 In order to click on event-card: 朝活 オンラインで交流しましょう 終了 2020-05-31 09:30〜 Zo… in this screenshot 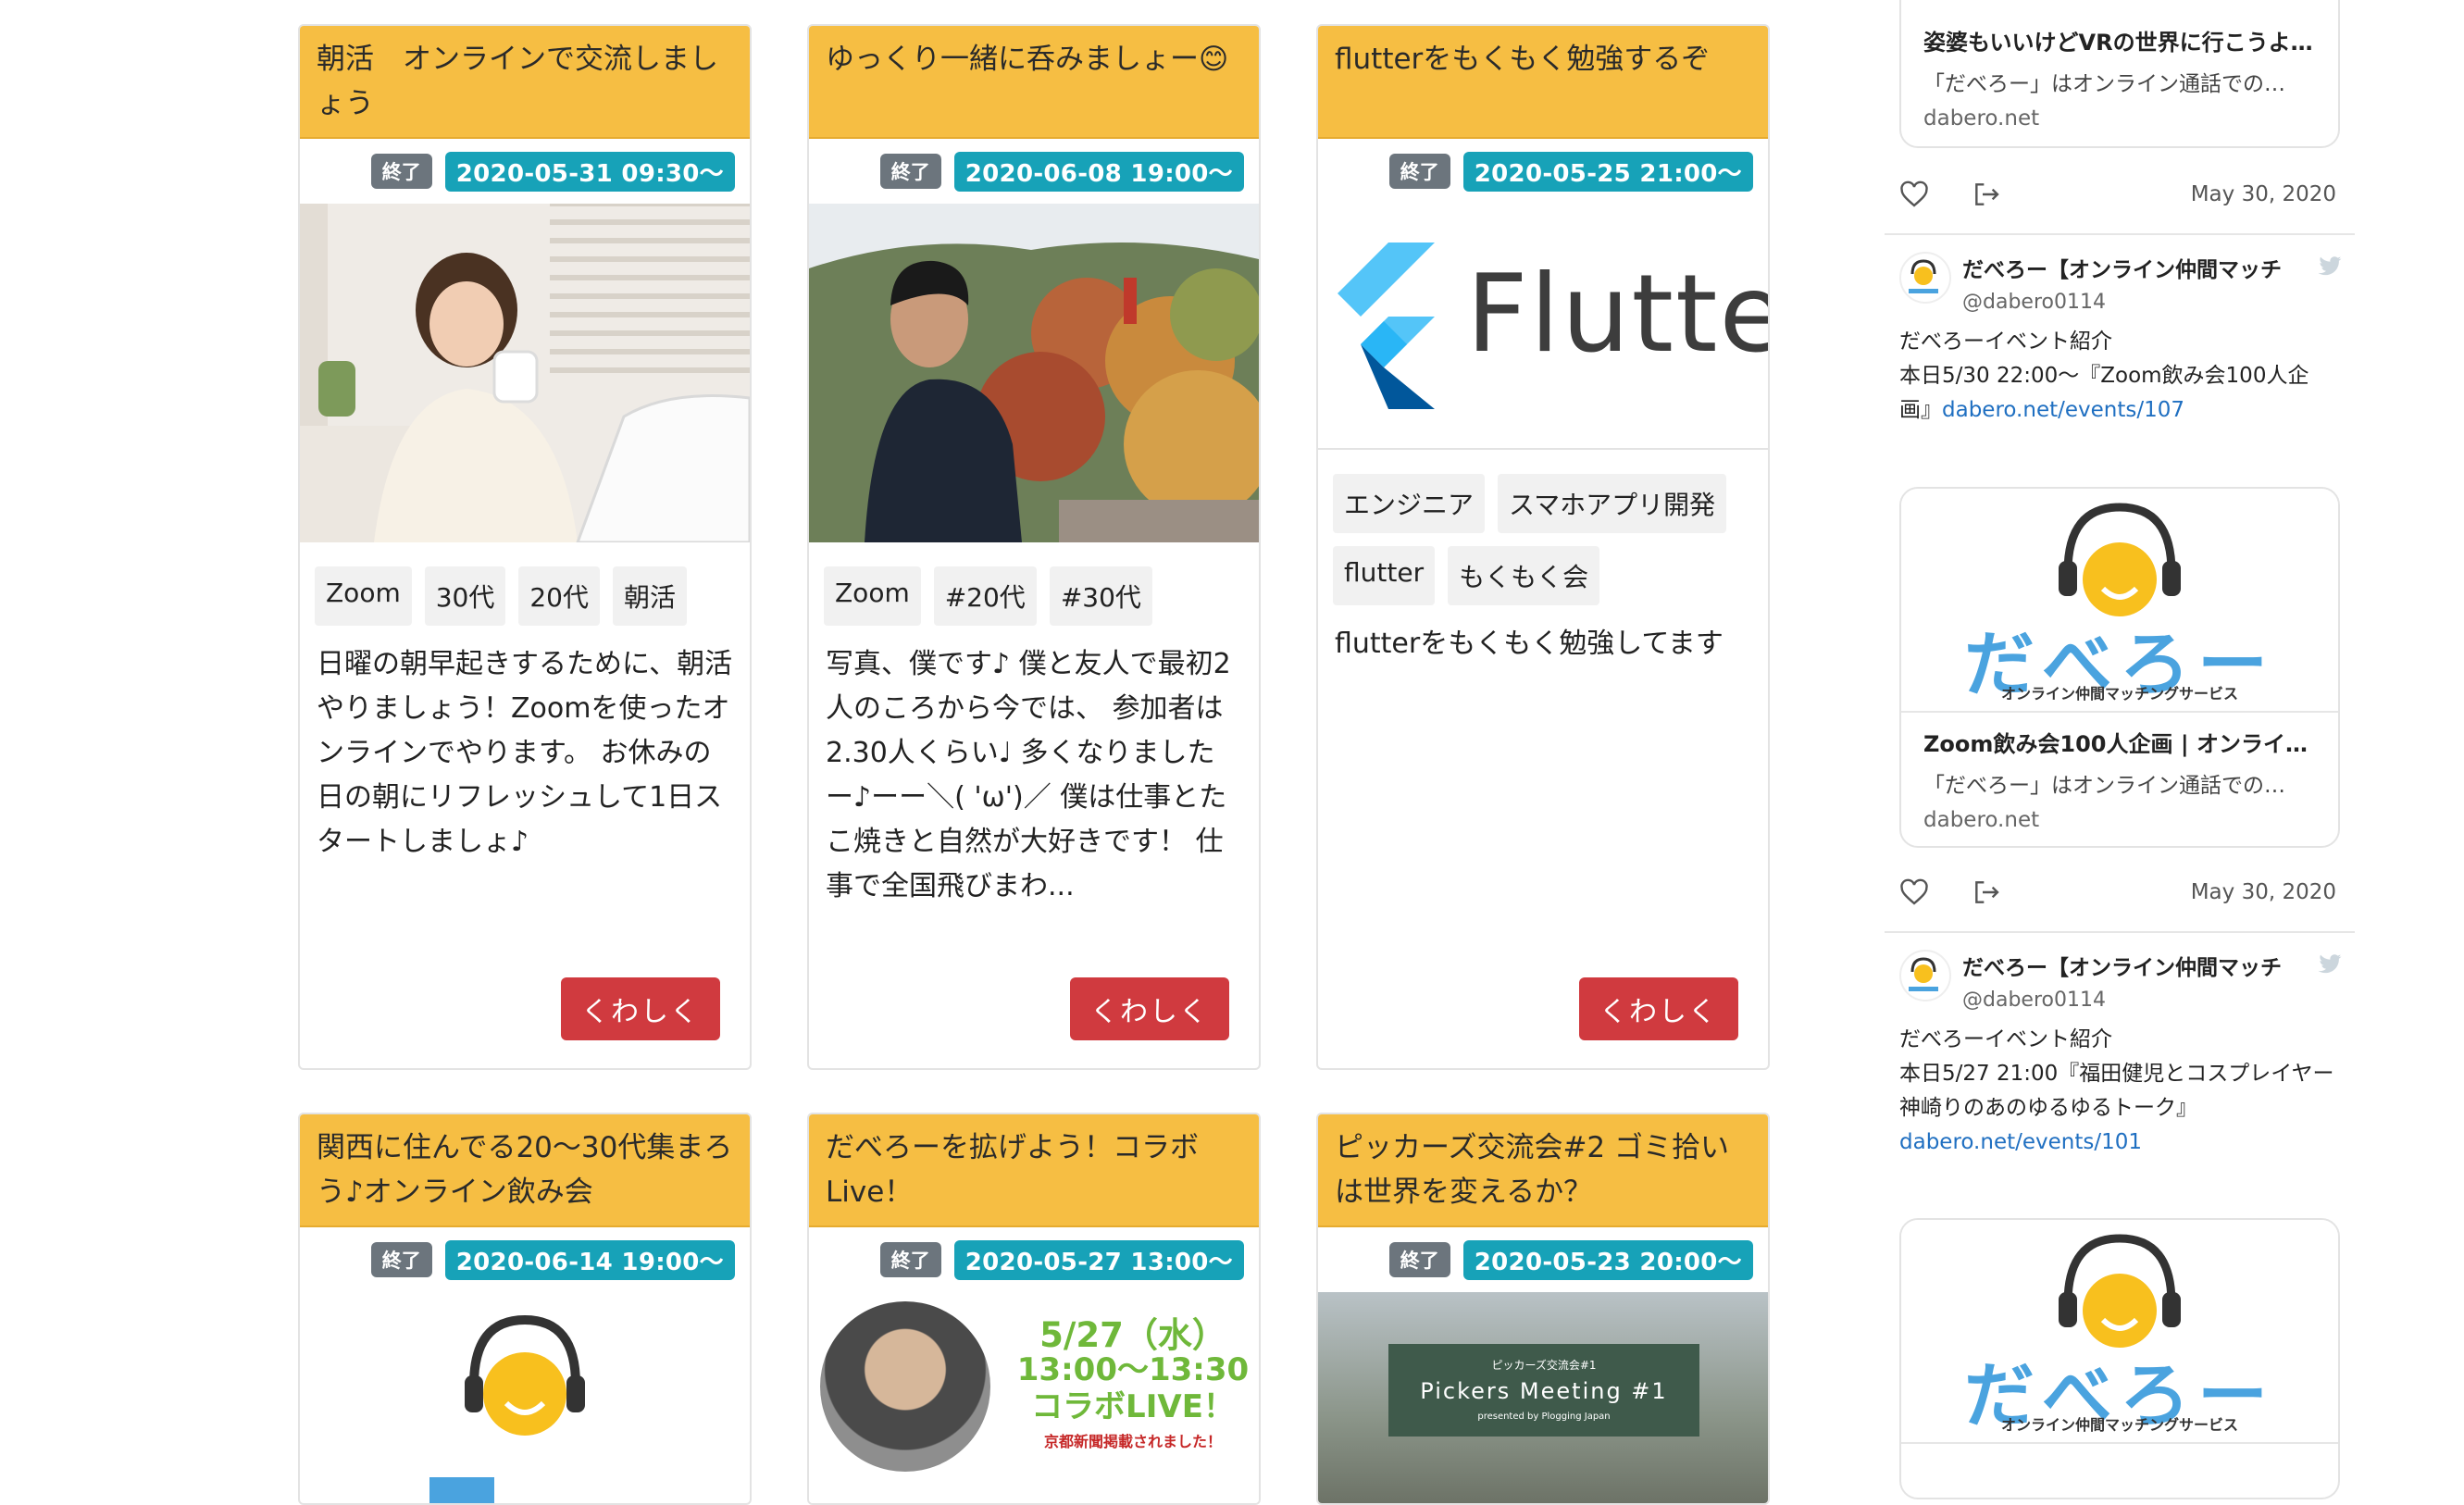, I will do `click(525, 547)`.